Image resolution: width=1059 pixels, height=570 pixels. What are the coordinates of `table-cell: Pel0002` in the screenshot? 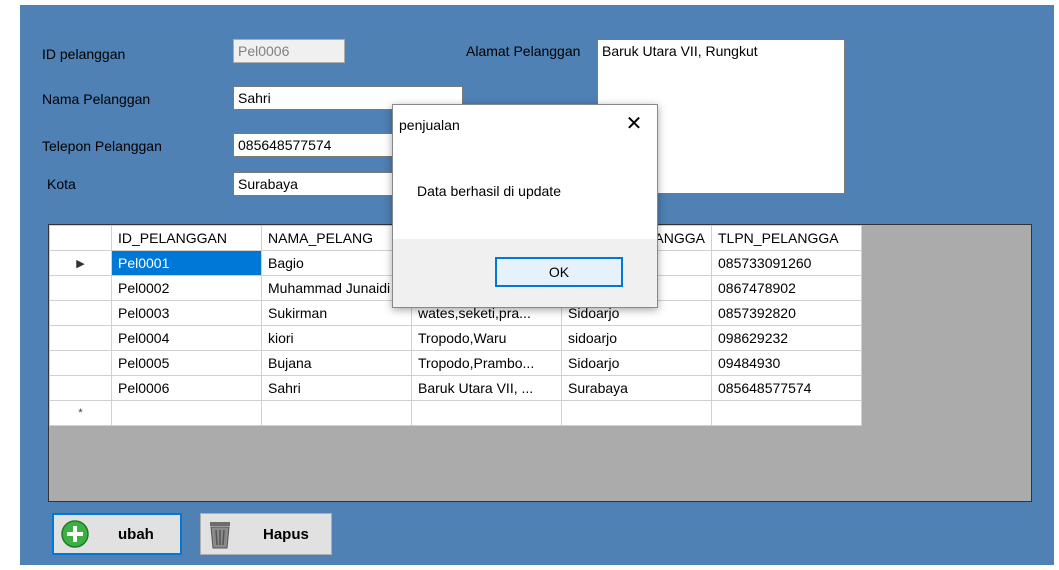 It's located at (186, 288).